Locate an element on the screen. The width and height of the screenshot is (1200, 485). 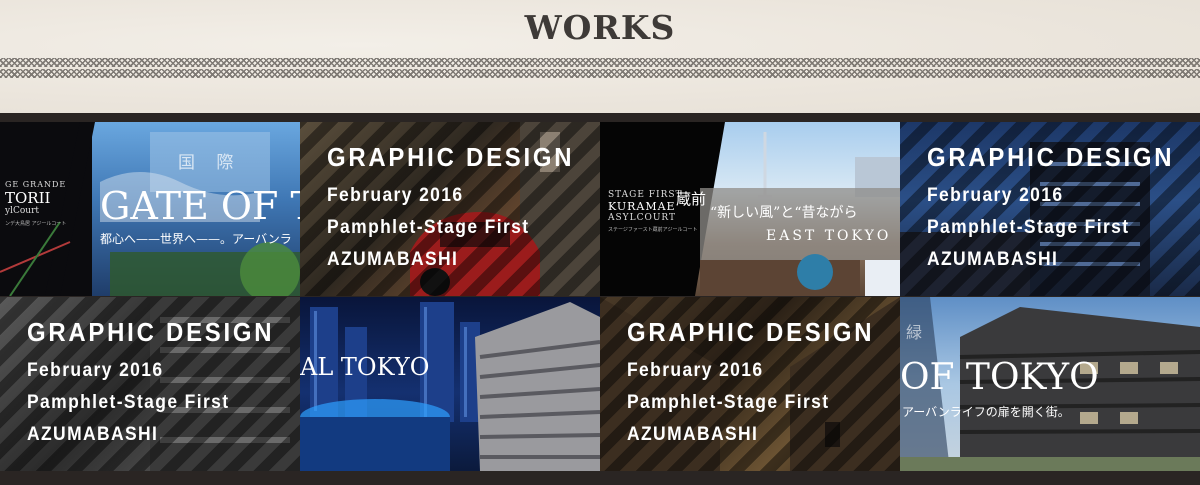
thumbnail-headline: GATE OF T is located at coordinates (200, 206).